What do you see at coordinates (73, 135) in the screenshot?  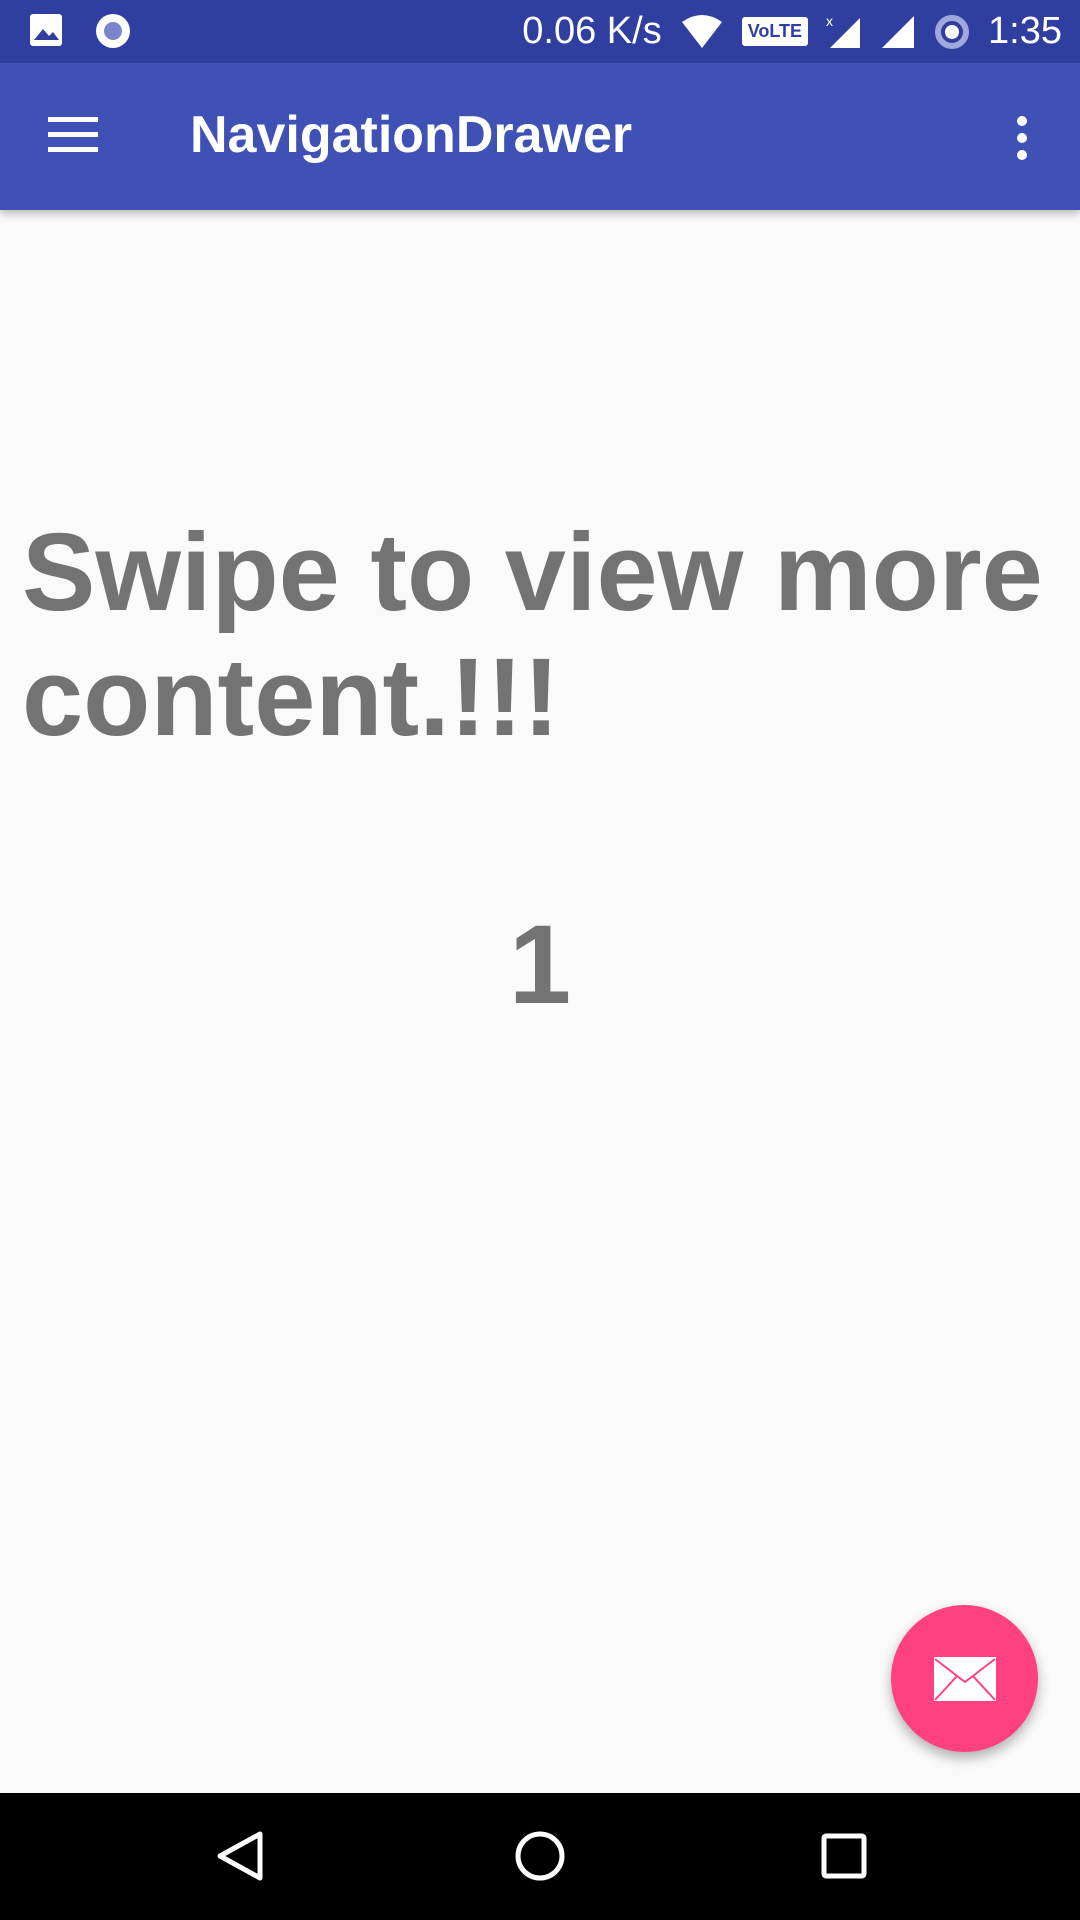 I see `menu-icon` at bounding box center [73, 135].